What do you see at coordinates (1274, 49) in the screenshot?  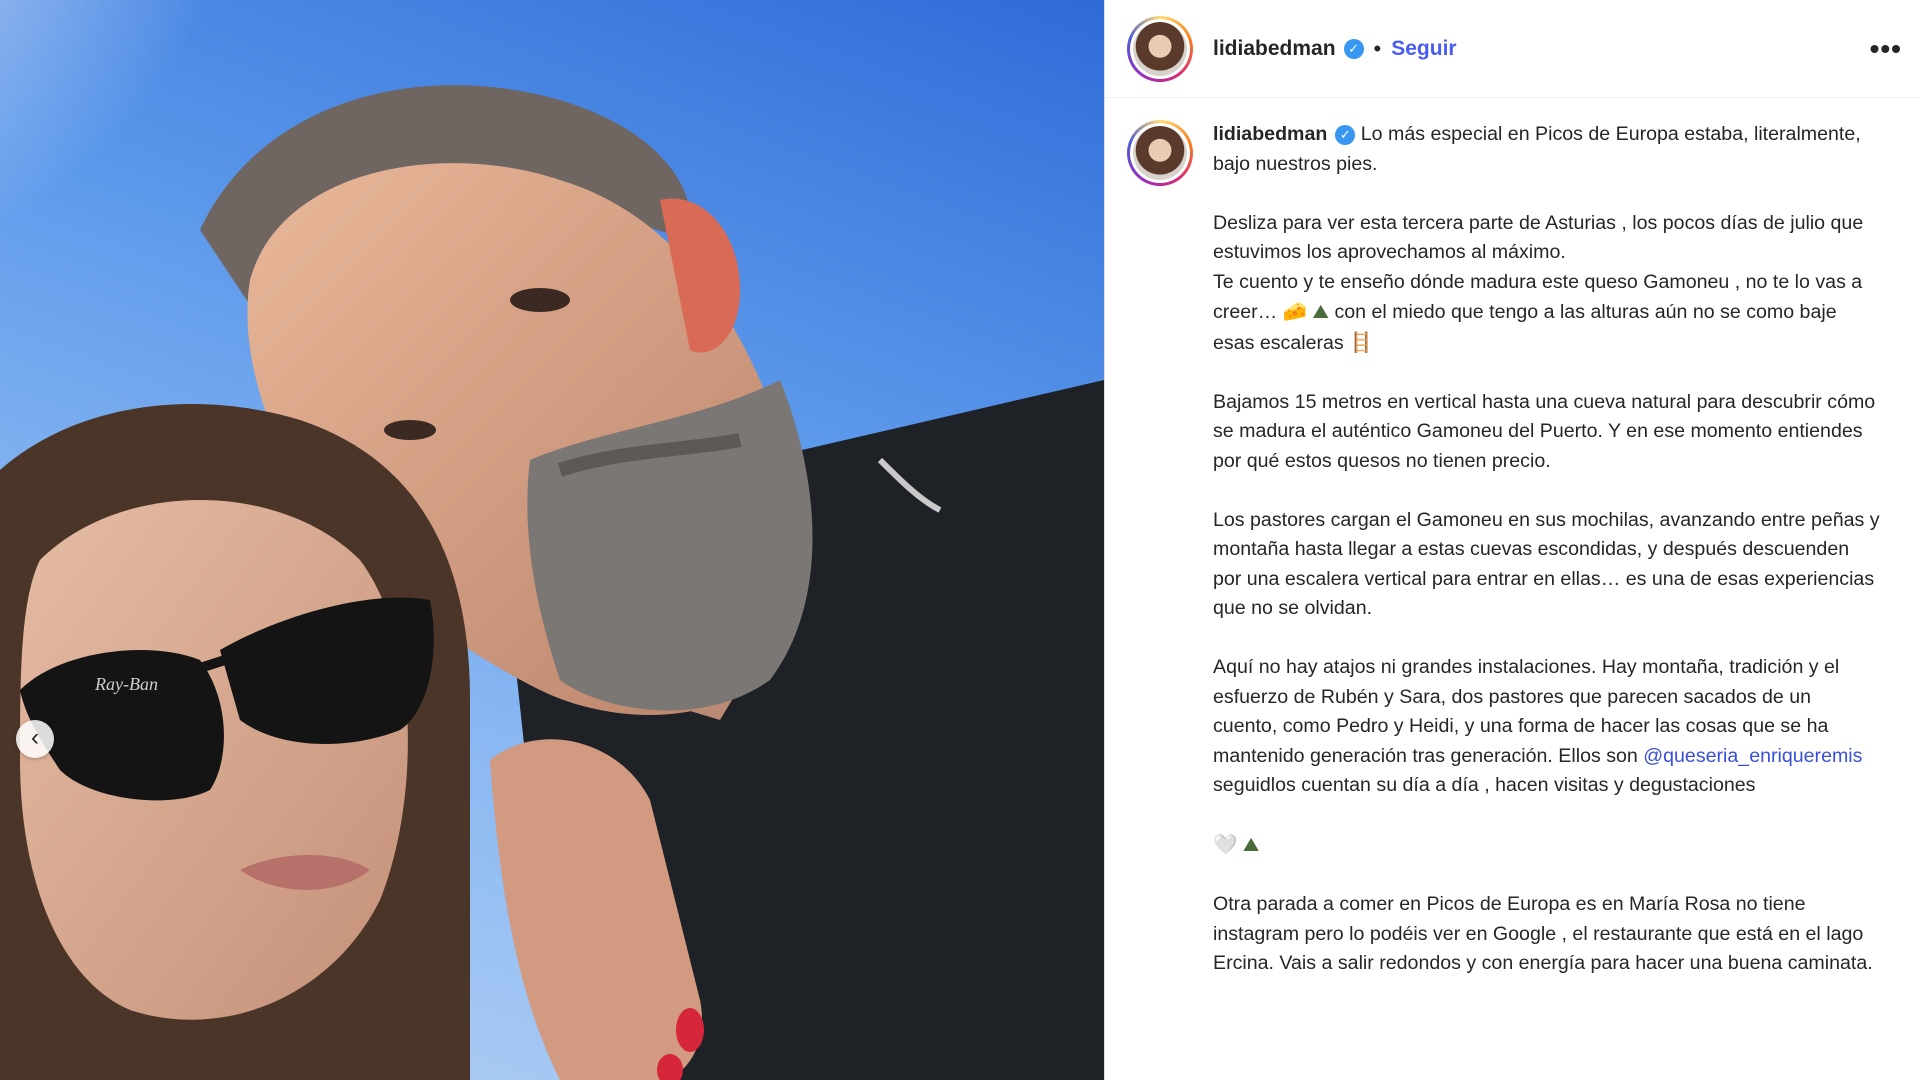 I see `author-username: lidiabedman` at bounding box center [1274, 49].